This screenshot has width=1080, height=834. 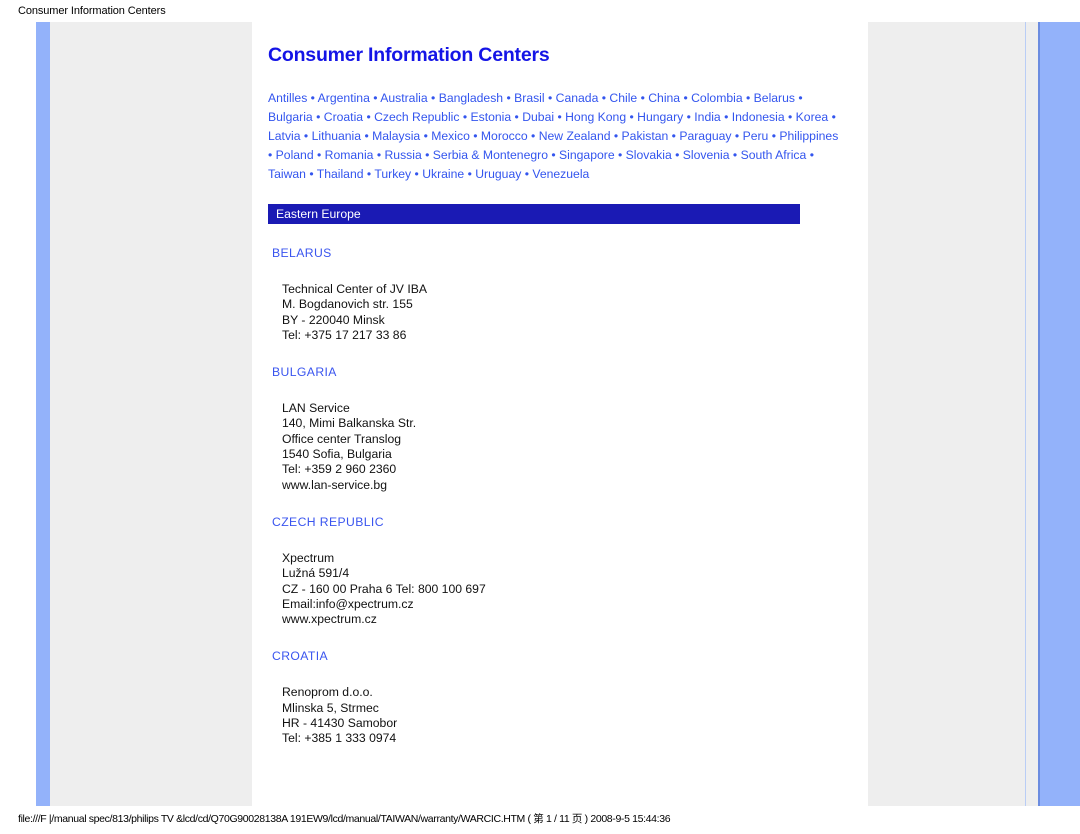 What do you see at coordinates (716, 98) in the screenshot?
I see `country-link-colombia: Colombia` at bounding box center [716, 98].